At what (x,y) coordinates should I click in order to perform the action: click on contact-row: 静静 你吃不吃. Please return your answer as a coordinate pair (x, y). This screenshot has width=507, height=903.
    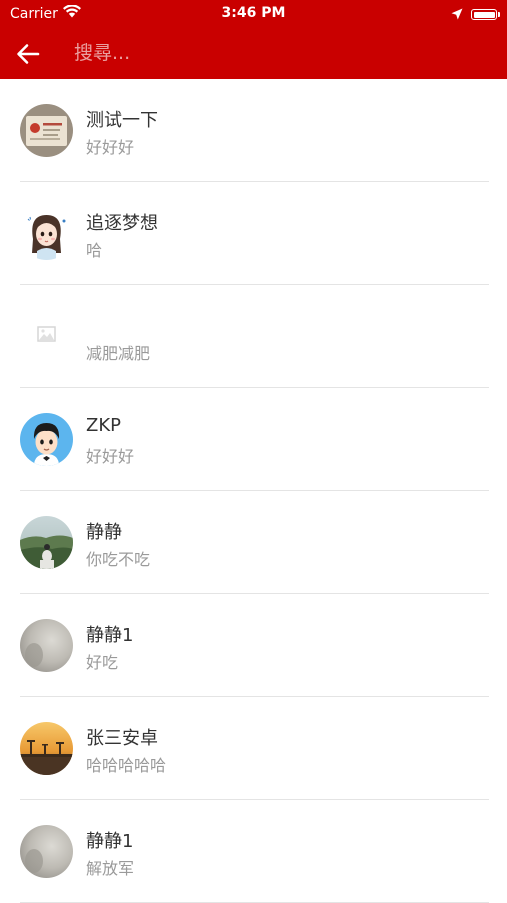
    Looking at the image, I should click on (253, 542).